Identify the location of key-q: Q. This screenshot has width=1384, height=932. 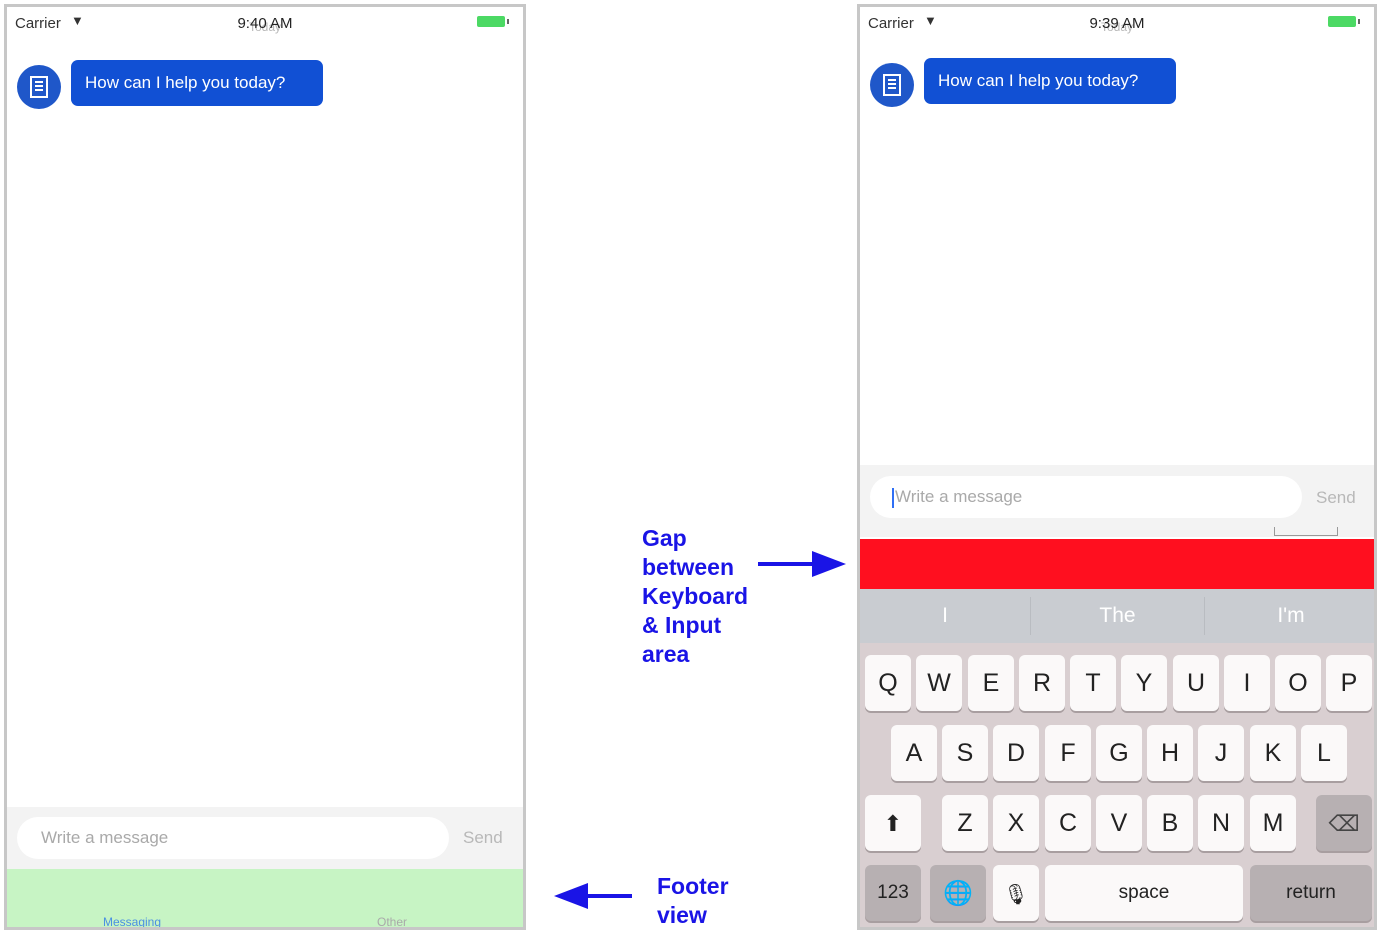
(888, 683).